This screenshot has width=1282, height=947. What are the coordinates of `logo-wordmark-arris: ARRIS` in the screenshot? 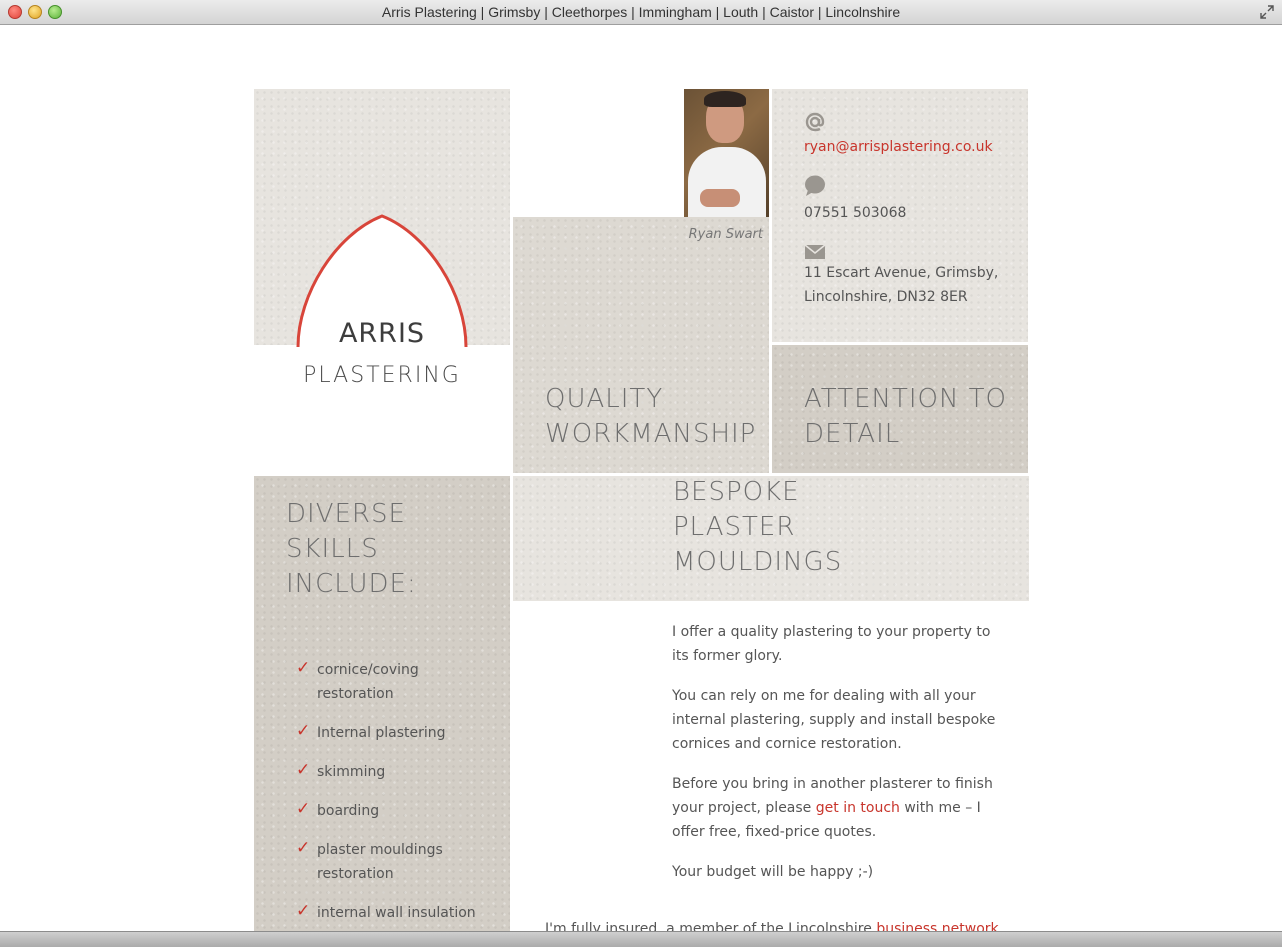 It's located at (382, 333).